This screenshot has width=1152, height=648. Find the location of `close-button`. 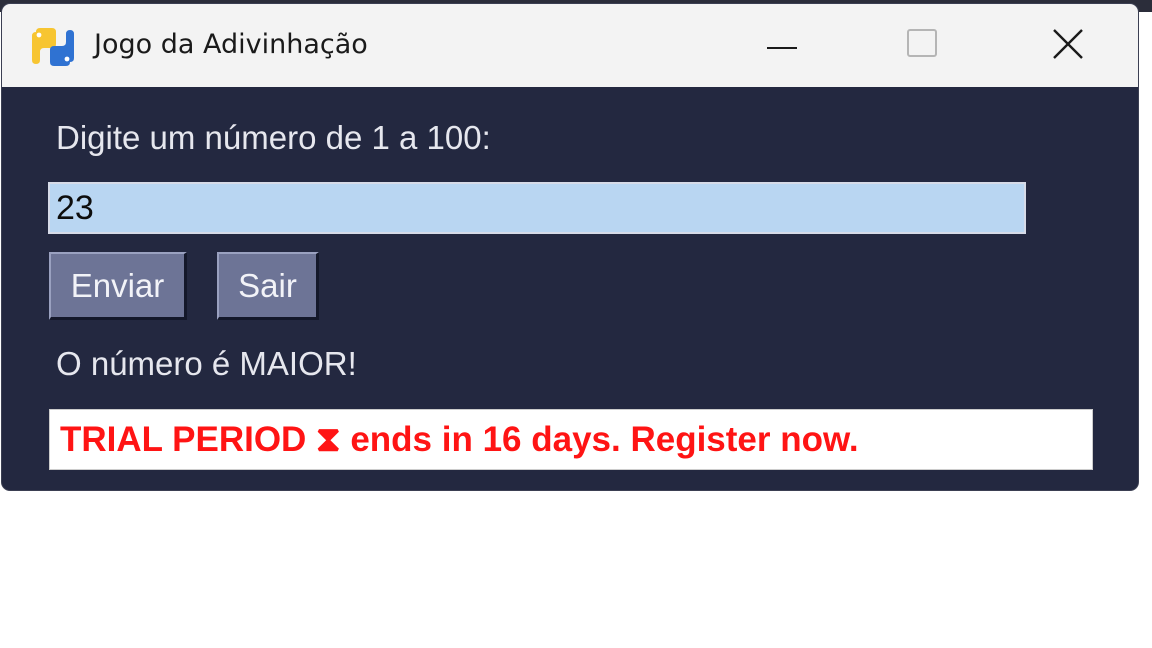

close-button is located at coordinates (1068, 46).